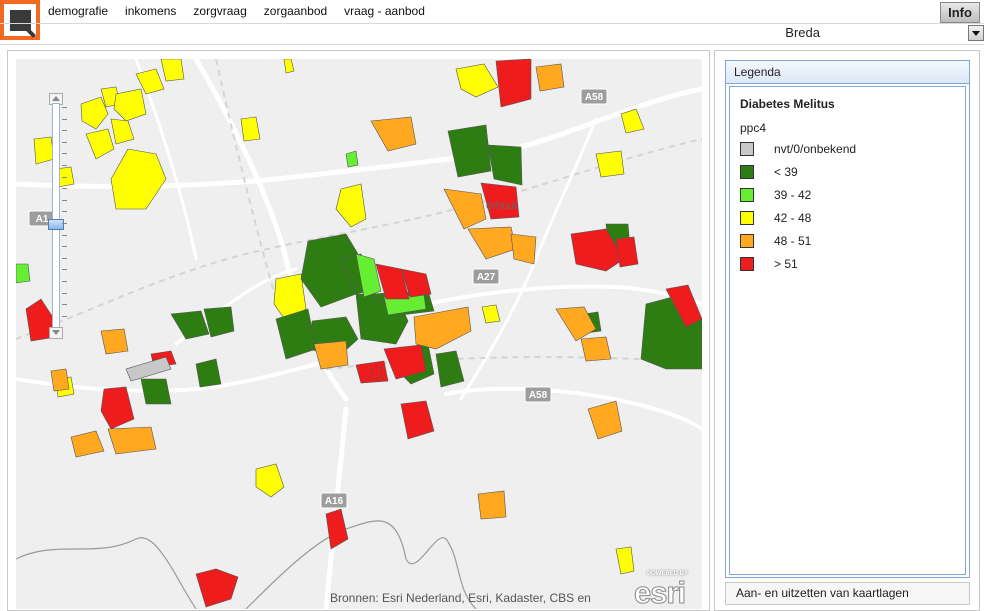 This screenshot has height=611, width=984. Describe the element at coordinates (150, 12) in the screenshot. I see `nav-inkomens: inkomens` at that location.